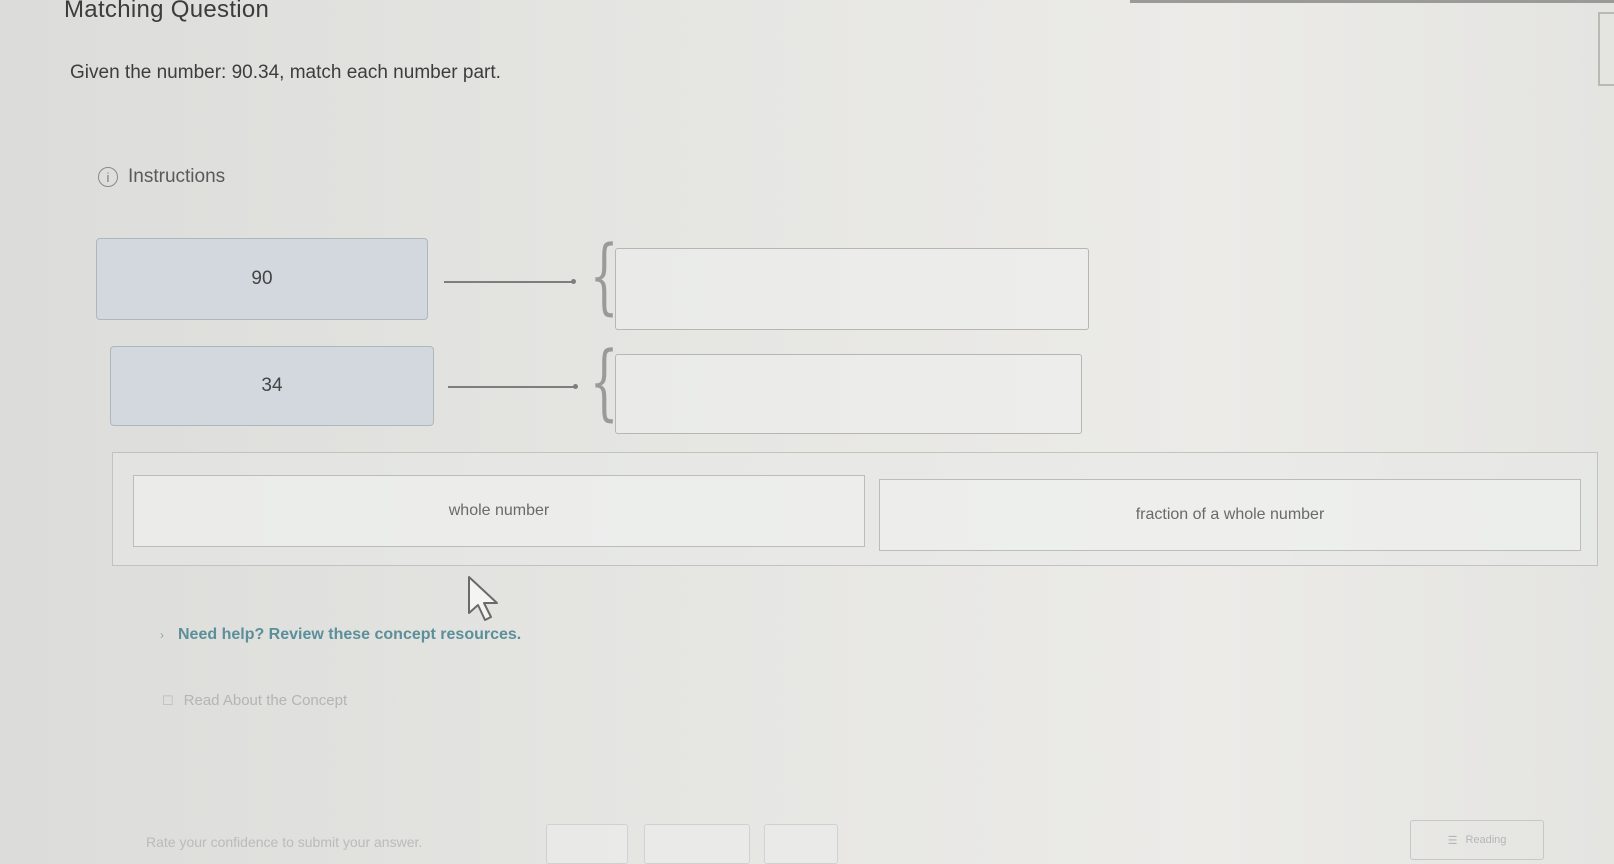 This screenshot has width=1614, height=864. Describe the element at coordinates (697, 844) in the screenshot. I see `confidence-medium-button` at that location.